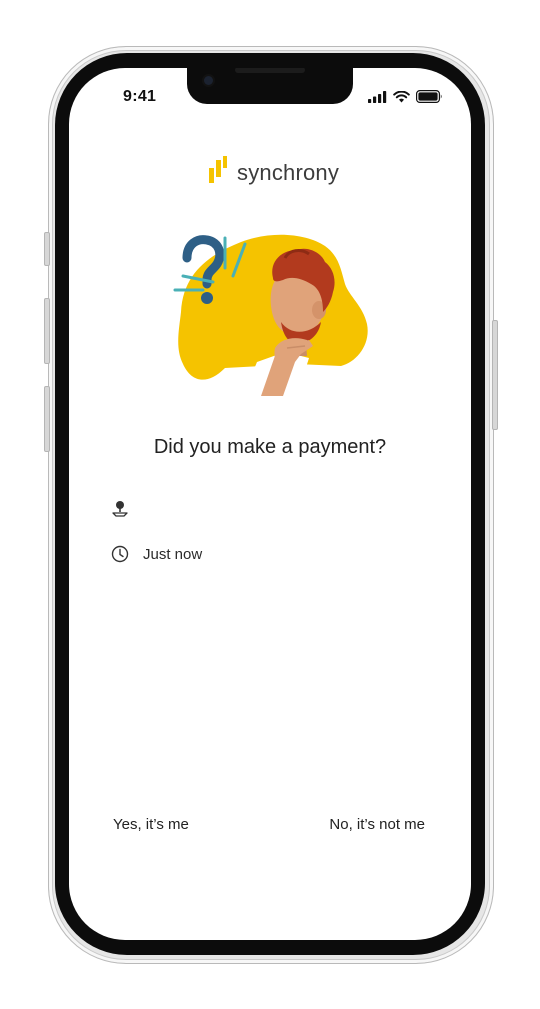  I want to click on location-row, so click(127, 508).